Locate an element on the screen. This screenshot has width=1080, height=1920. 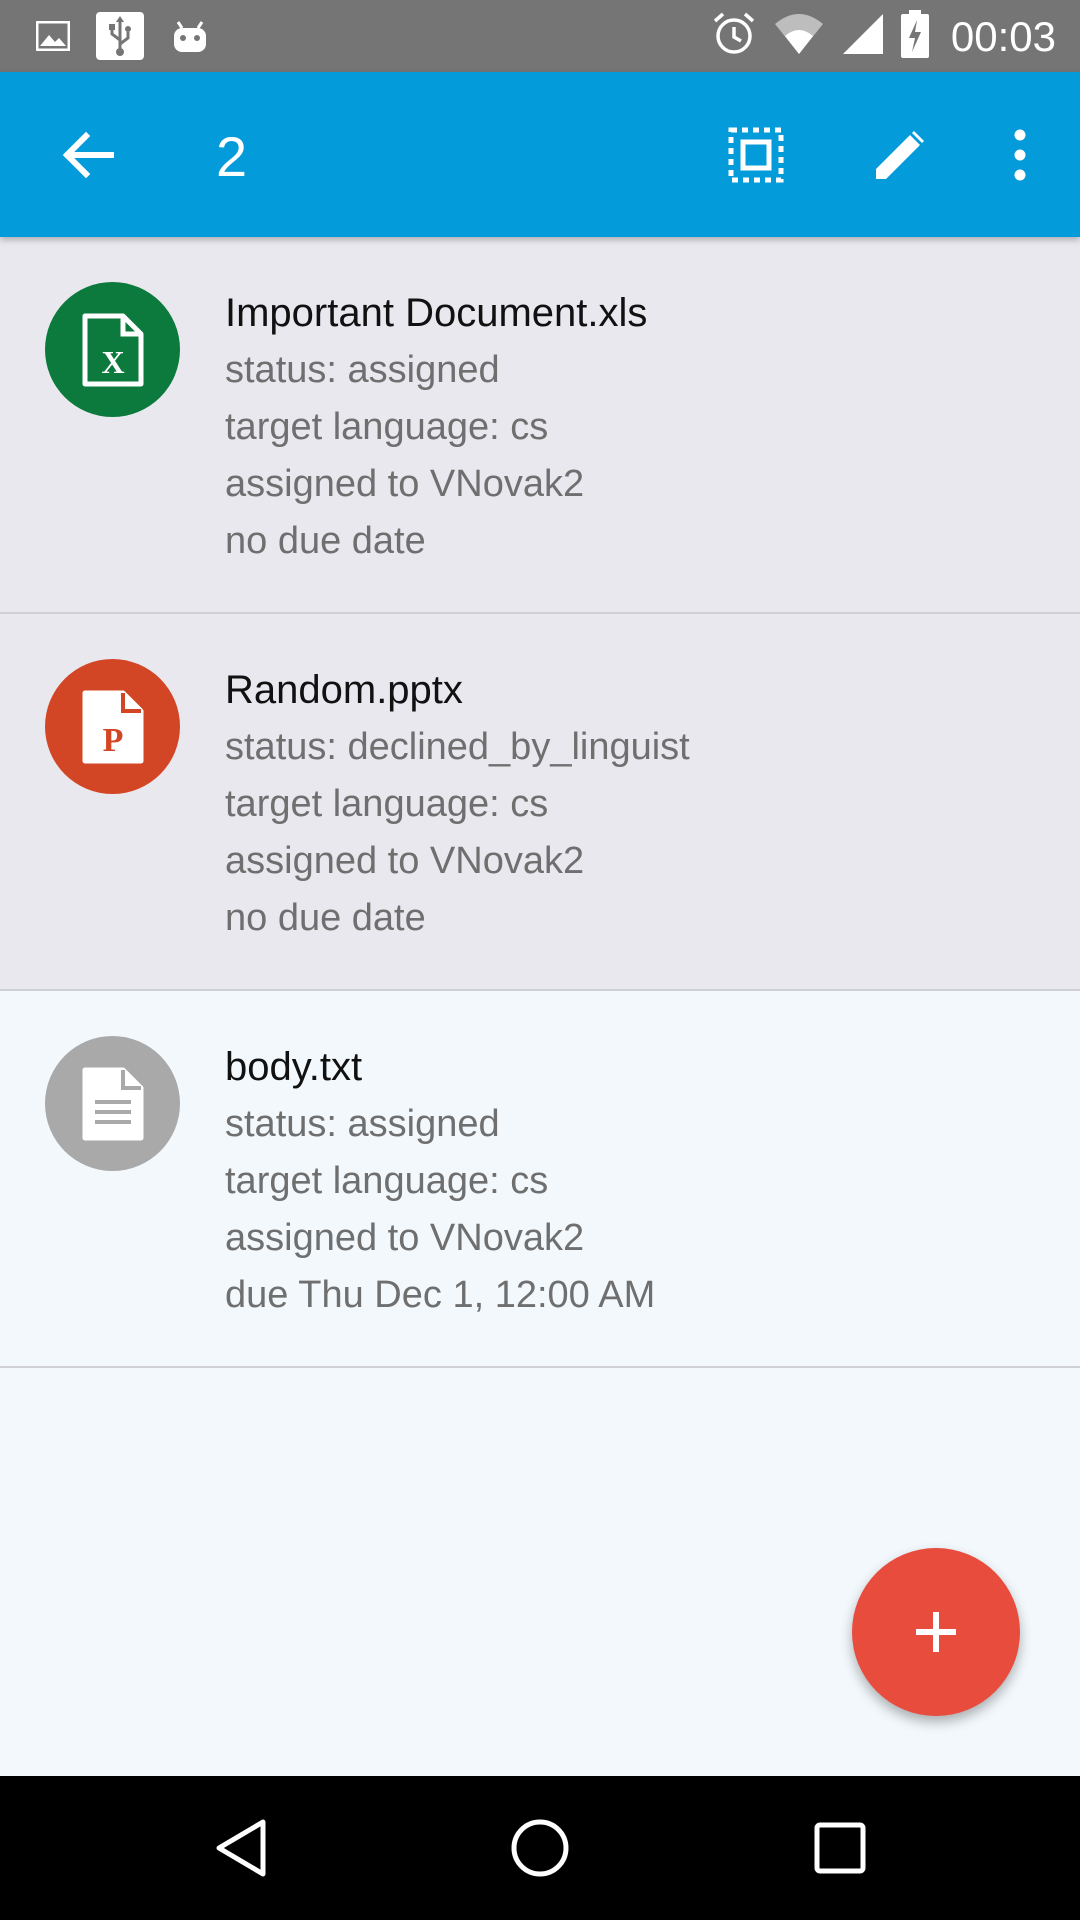
back-triangle-icon is located at coordinates (241, 1848).